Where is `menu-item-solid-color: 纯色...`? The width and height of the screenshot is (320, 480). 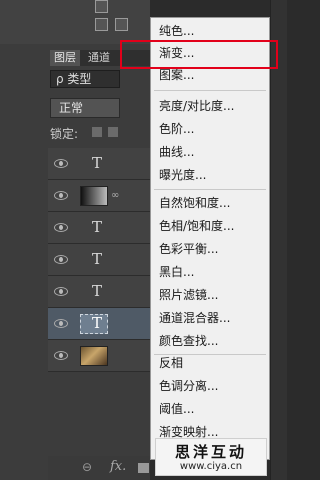 menu-item-solid-color: 纯色... is located at coordinates (210, 31).